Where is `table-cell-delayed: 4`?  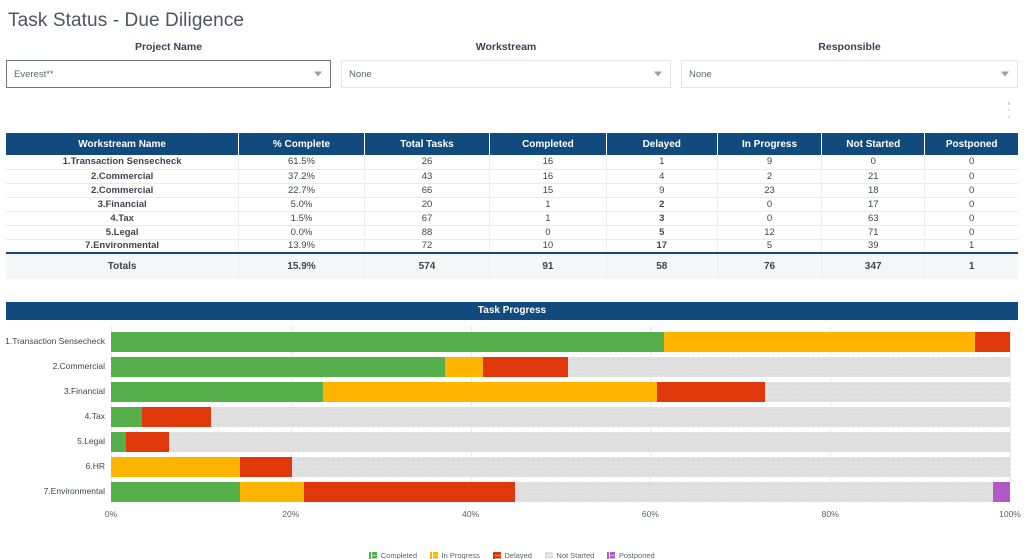
table-cell-delayed: 4 is located at coordinates (662, 176).